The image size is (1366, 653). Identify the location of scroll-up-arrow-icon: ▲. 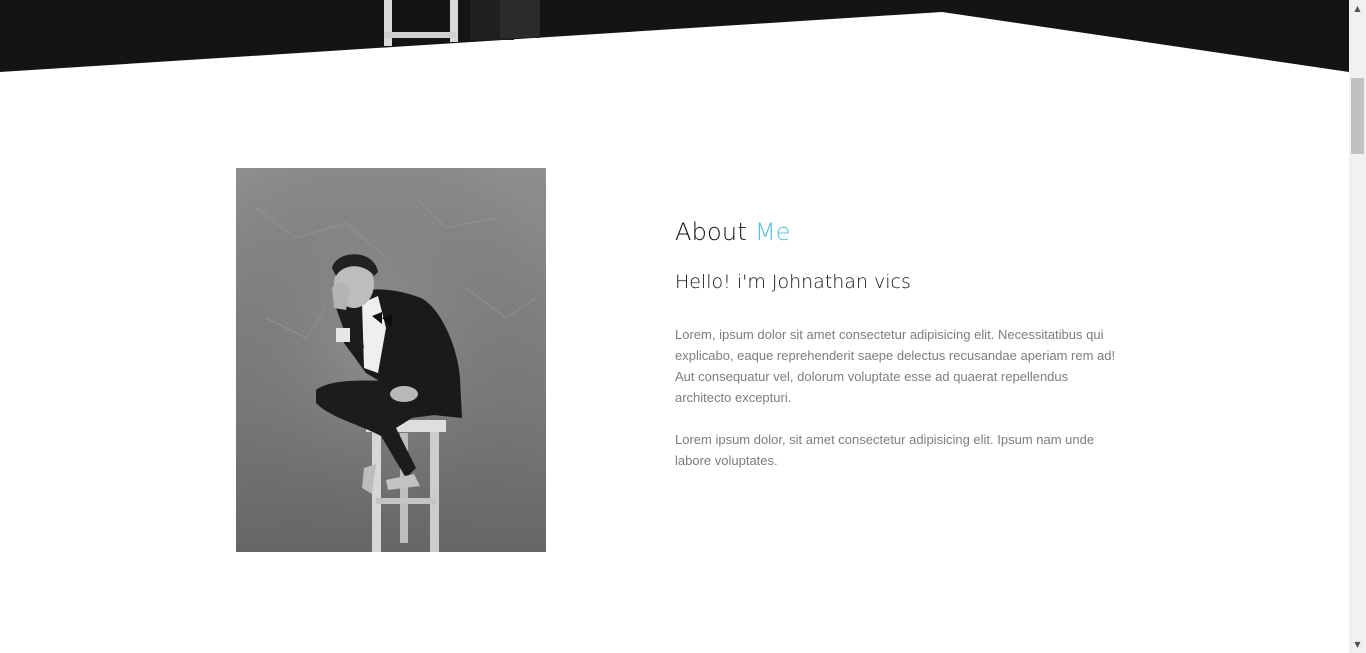
(1357, 8).